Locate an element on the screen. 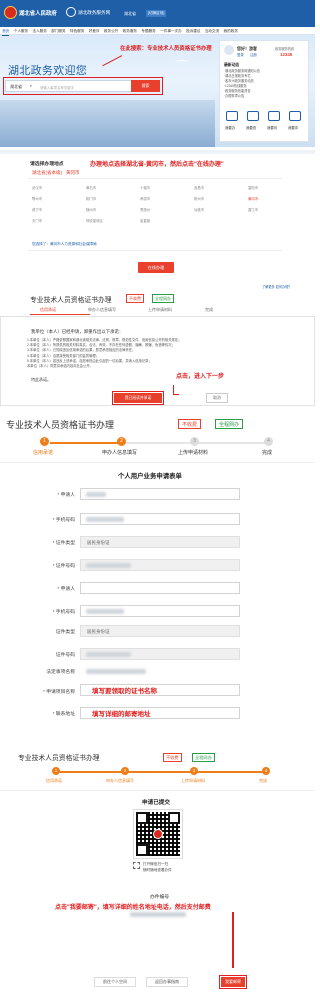  ask-icon is located at coordinates (274, 116).